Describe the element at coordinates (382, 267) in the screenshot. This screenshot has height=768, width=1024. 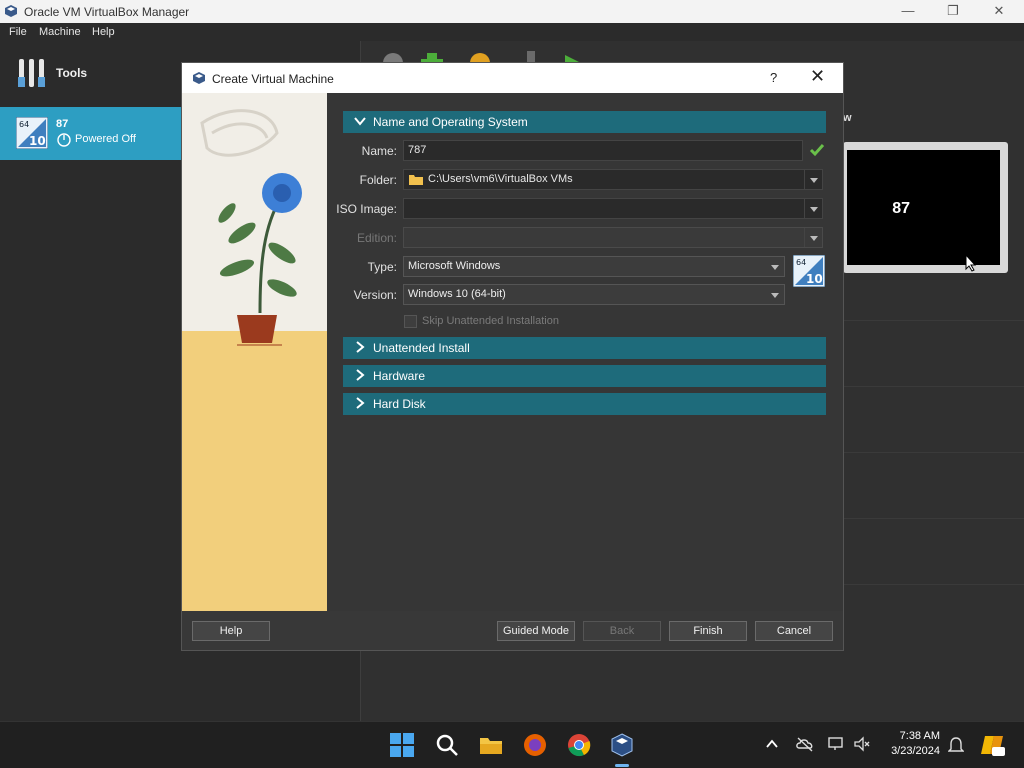
I see `type-label: Type:` at that location.